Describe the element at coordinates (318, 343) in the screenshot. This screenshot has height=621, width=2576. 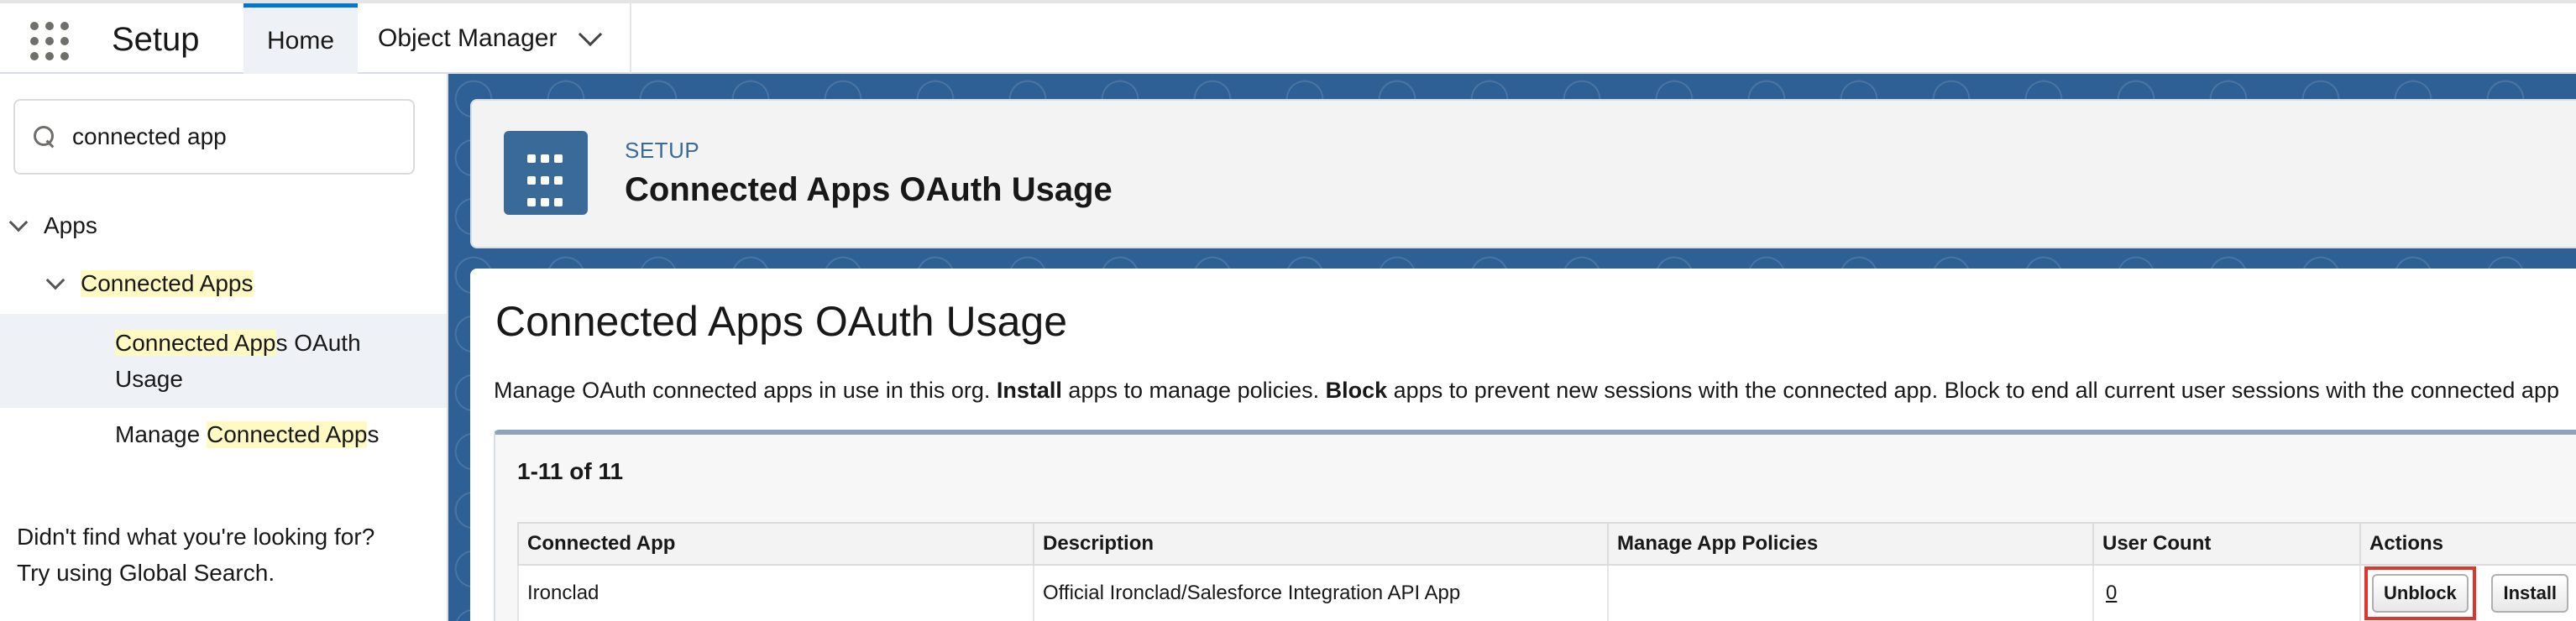
I see `label-part: s OAuth` at that location.